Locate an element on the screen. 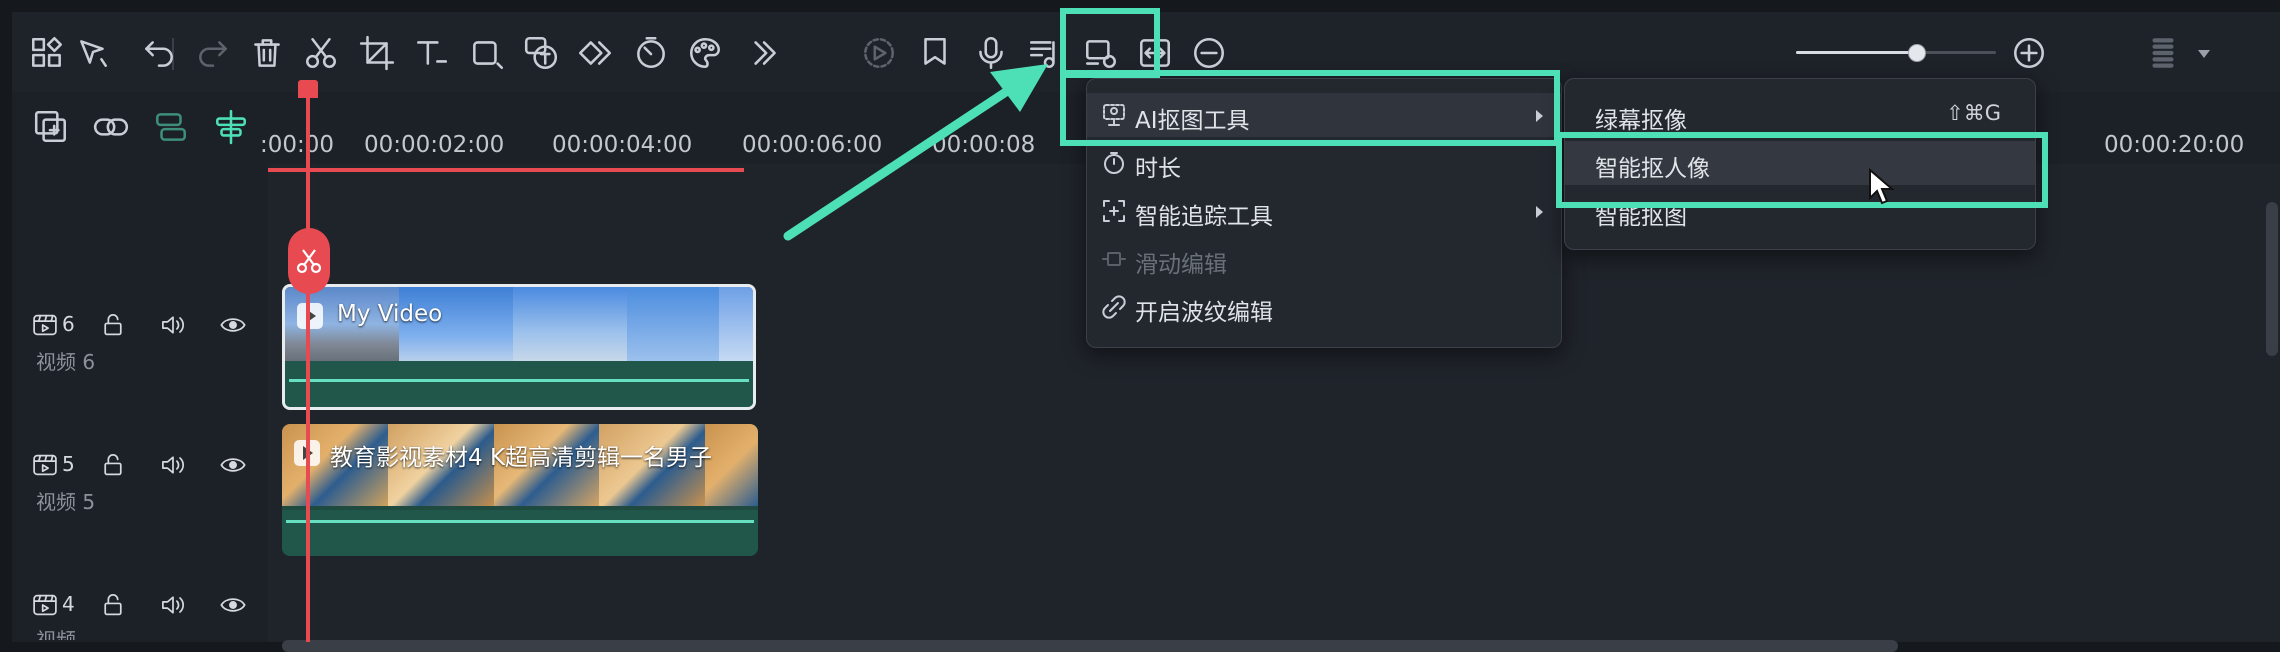 This screenshot has height=652, width=2280. annotation-arrow is located at coordinates (915, 152).